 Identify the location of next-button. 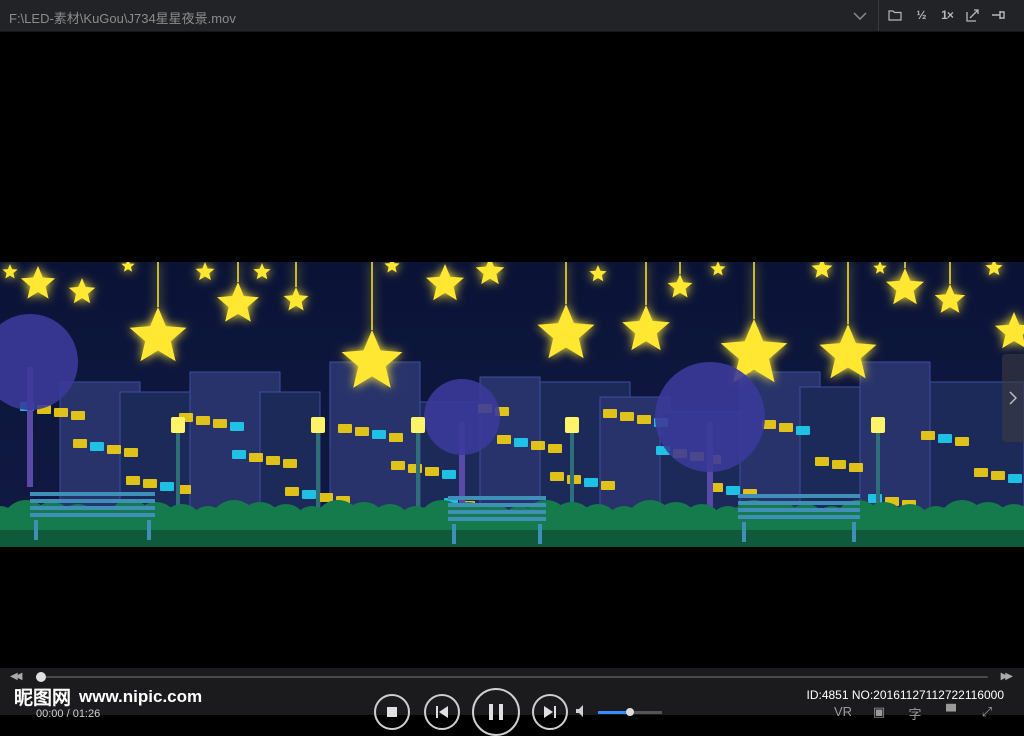
(550, 712).